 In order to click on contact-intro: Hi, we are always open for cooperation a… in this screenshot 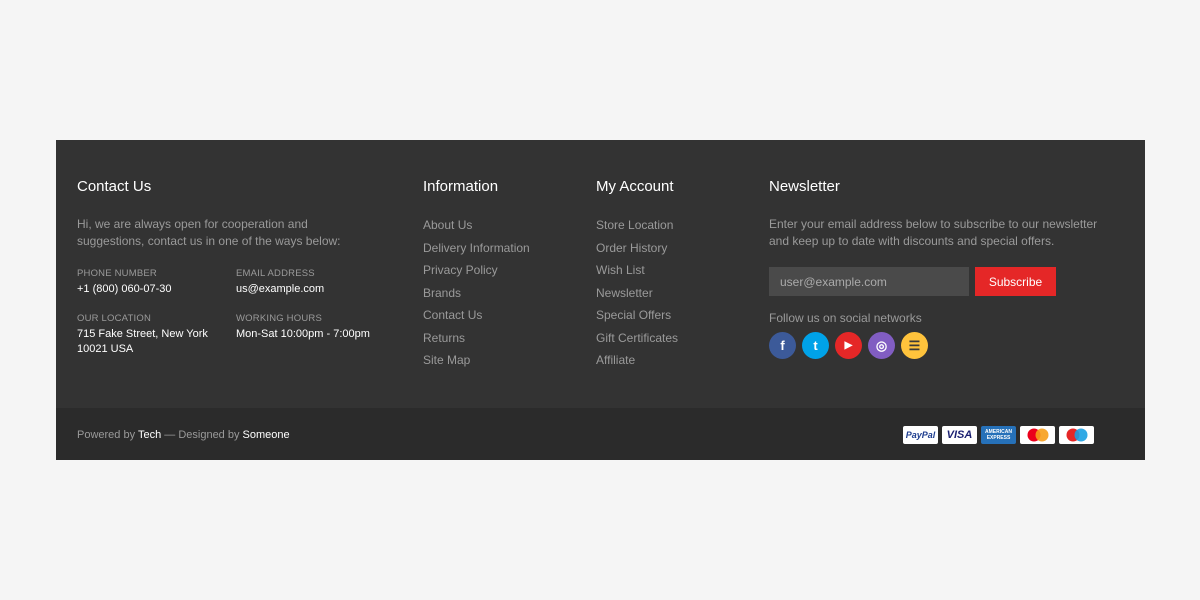, I will do `click(209, 232)`.